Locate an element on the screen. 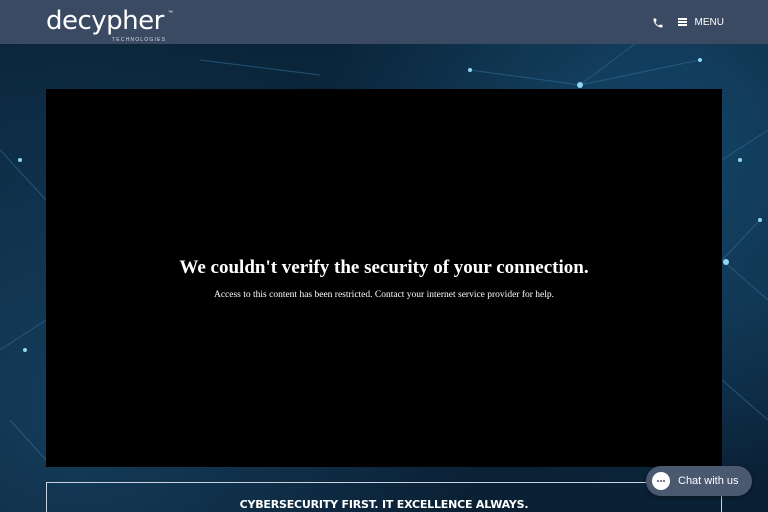 This screenshot has width=768, height=512. logo-subtext: TECHNOLOGIES is located at coordinates (139, 40).